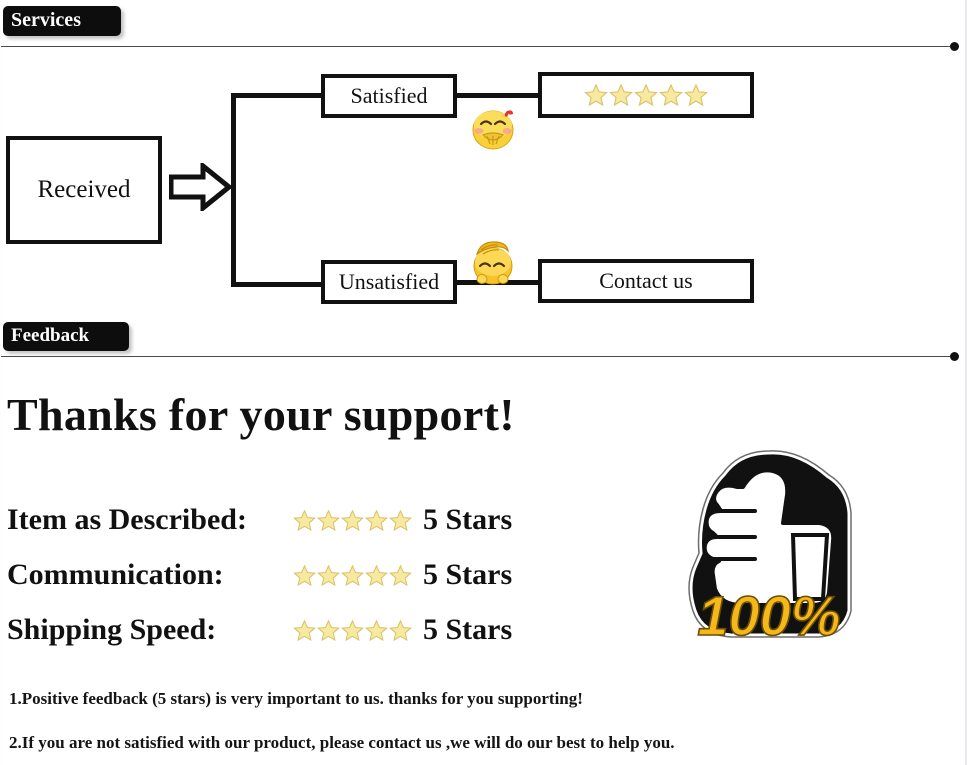  I want to click on flow-box-received: Received, so click(84, 190).